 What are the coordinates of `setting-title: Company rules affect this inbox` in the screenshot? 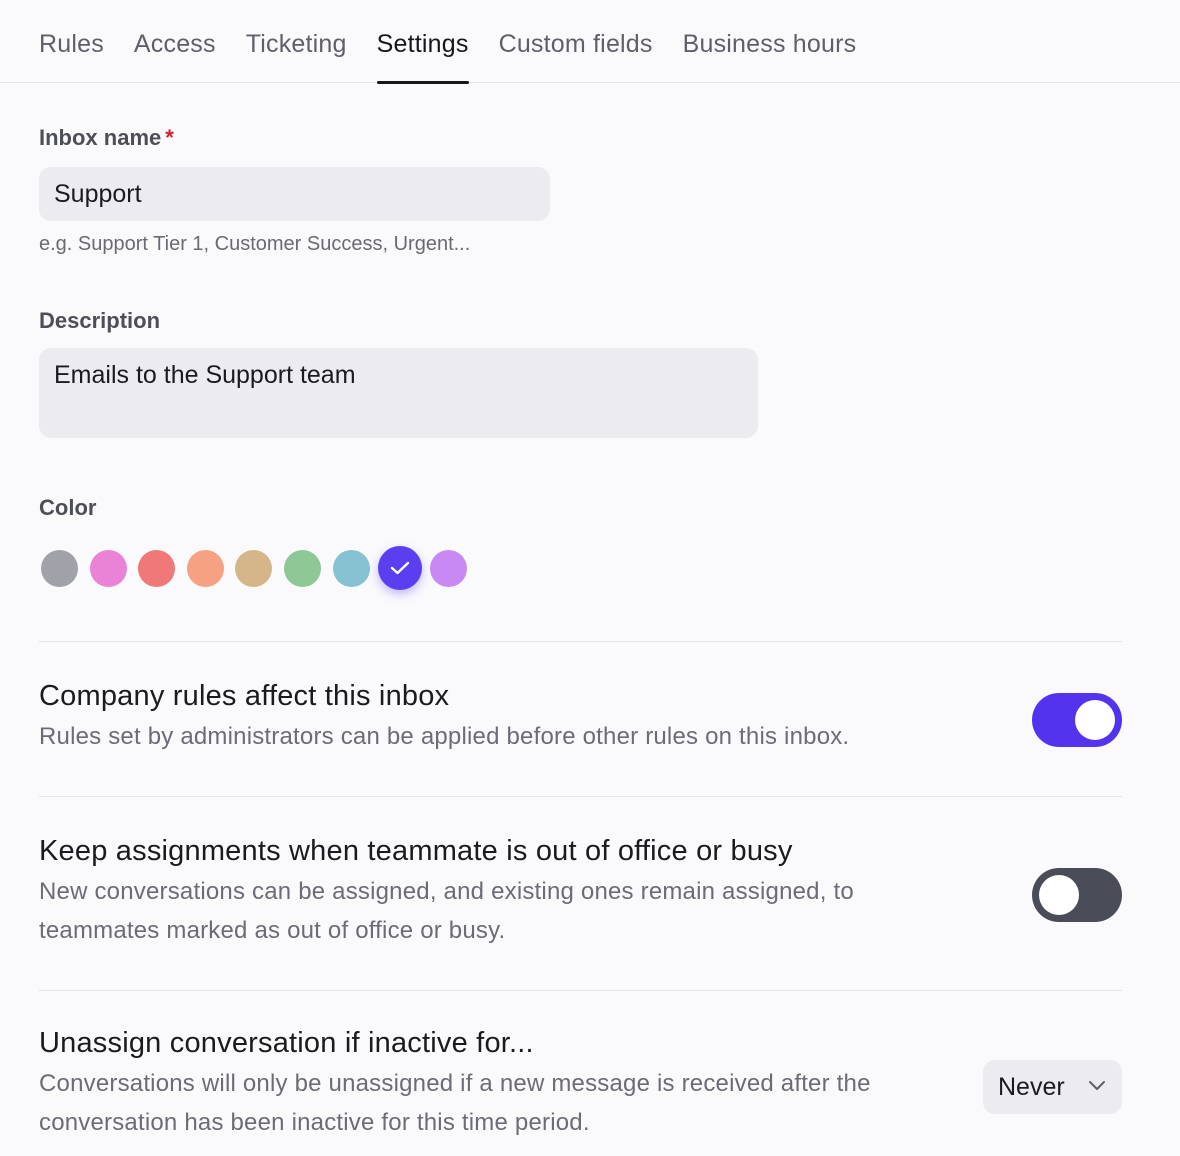 It's located at (244, 696).